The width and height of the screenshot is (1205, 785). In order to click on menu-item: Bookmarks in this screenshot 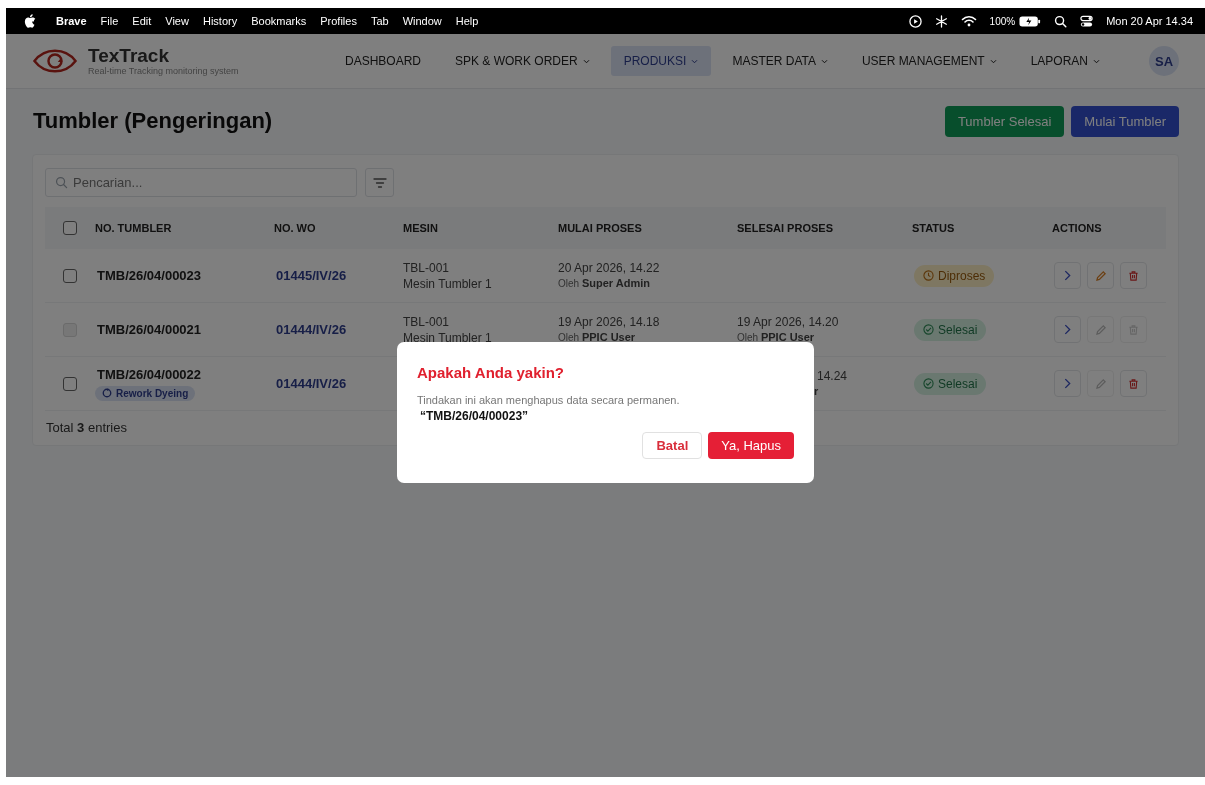, I will do `click(279, 21)`.